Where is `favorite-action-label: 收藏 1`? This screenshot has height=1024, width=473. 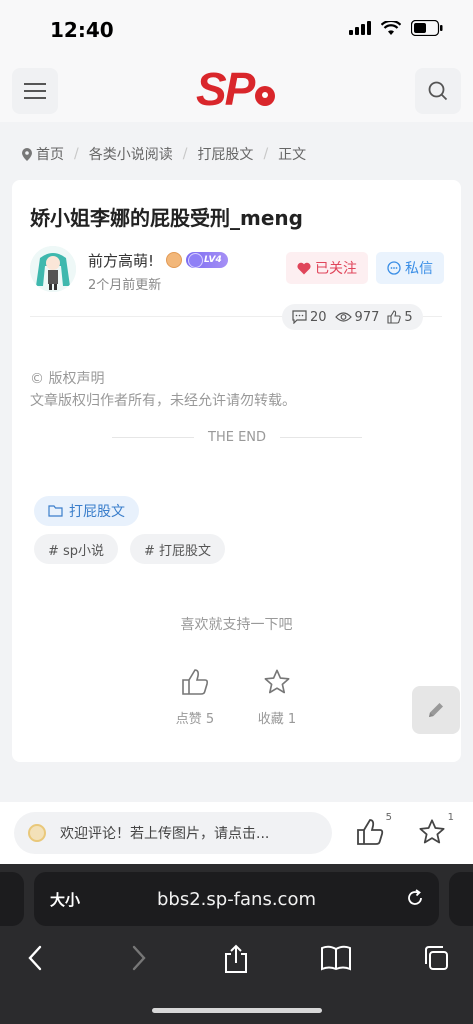
favorite-action-label: 收藏 1 is located at coordinates (277, 719).